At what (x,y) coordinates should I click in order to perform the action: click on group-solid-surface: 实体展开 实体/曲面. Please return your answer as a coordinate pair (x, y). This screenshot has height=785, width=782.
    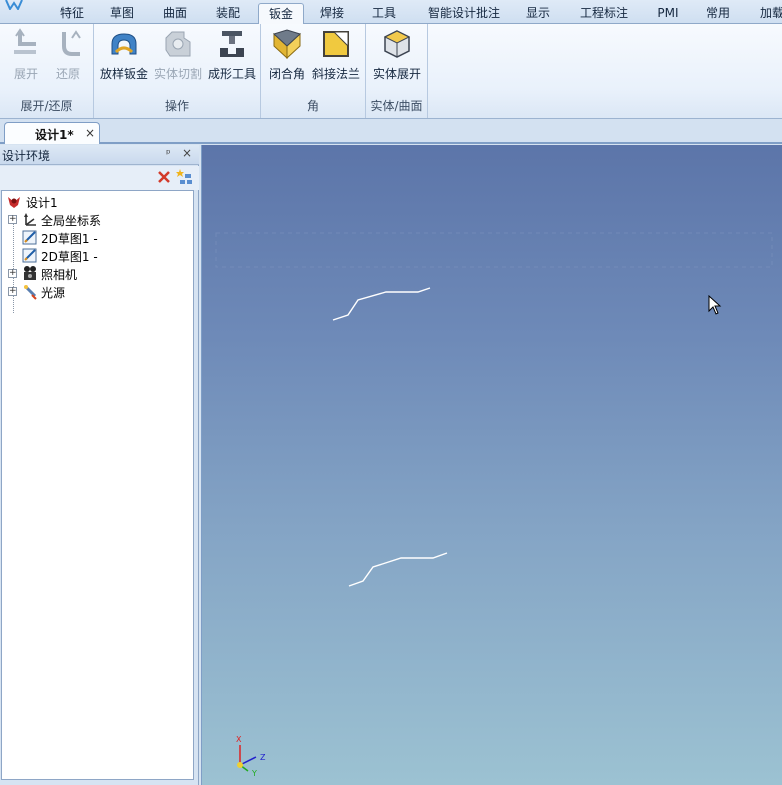
    Looking at the image, I should click on (397, 71).